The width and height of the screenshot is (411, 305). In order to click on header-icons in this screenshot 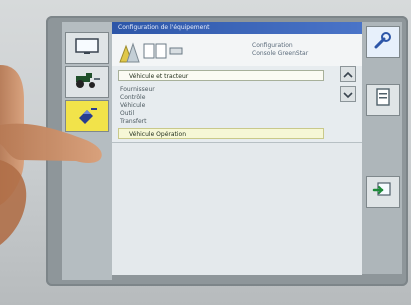, I will do `click(153, 52)`.